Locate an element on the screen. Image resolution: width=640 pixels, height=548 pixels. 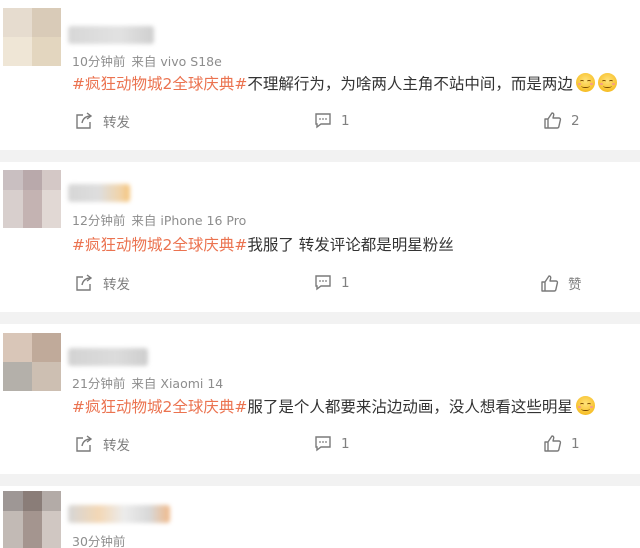
post-content: #疯狂动物城2全球庆典#服了是个人都要来沾边动画，没人想看这些明星 is located at coordinates (333, 406).